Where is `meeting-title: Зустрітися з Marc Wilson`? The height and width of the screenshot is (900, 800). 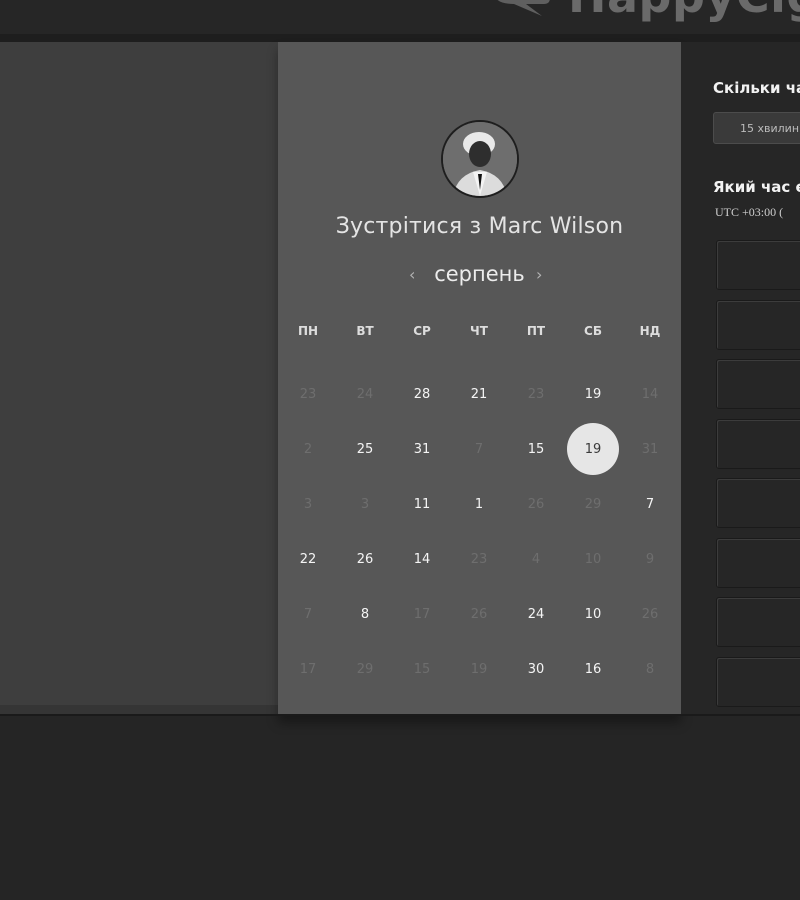 meeting-title: Зустрітися з Marc Wilson is located at coordinates (479, 226).